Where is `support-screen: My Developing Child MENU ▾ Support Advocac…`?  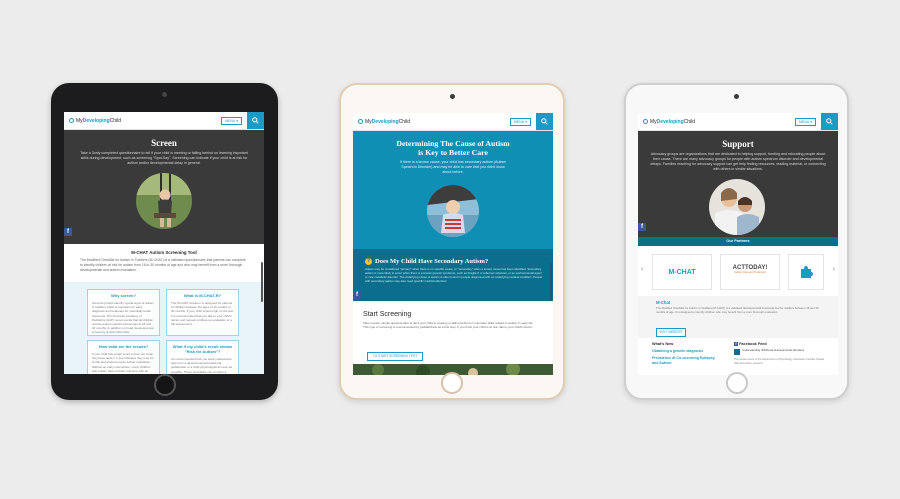
support-screen: My Developing Child MENU ▾ Support Advocac… is located at coordinates (738, 244).